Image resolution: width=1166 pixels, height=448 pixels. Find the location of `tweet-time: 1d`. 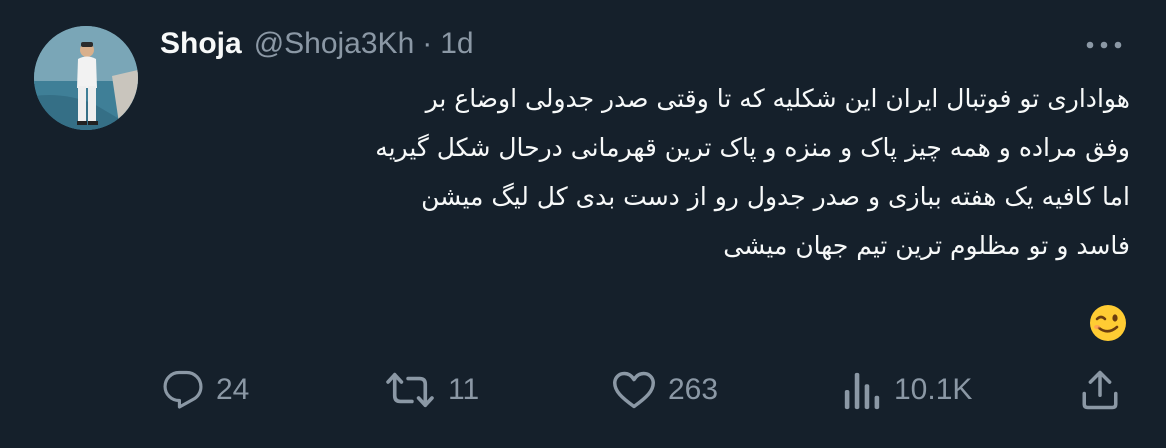

tweet-time: 1d is located at coordinates (456, 44).